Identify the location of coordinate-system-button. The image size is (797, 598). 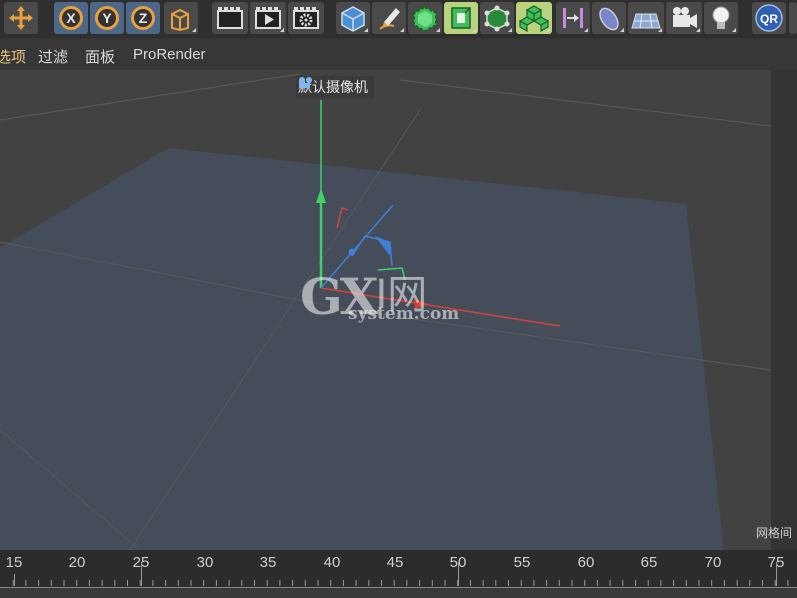
(181, 18).